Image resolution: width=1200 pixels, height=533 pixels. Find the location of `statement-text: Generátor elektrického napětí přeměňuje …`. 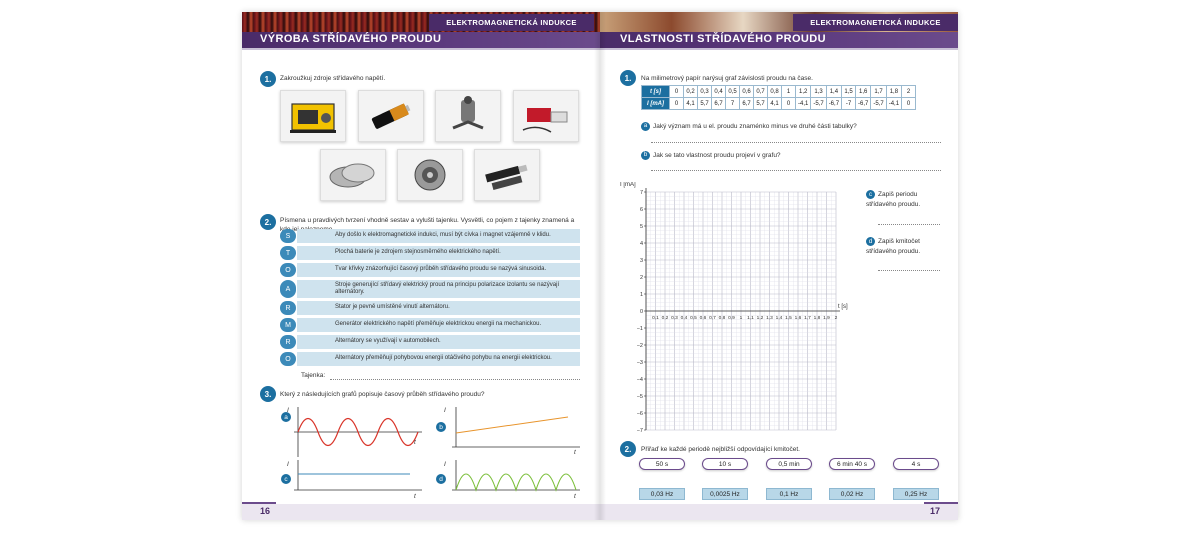

statement-text: Generátor elektrického napětí přeměňuje … is located at coordinates (438, 325).